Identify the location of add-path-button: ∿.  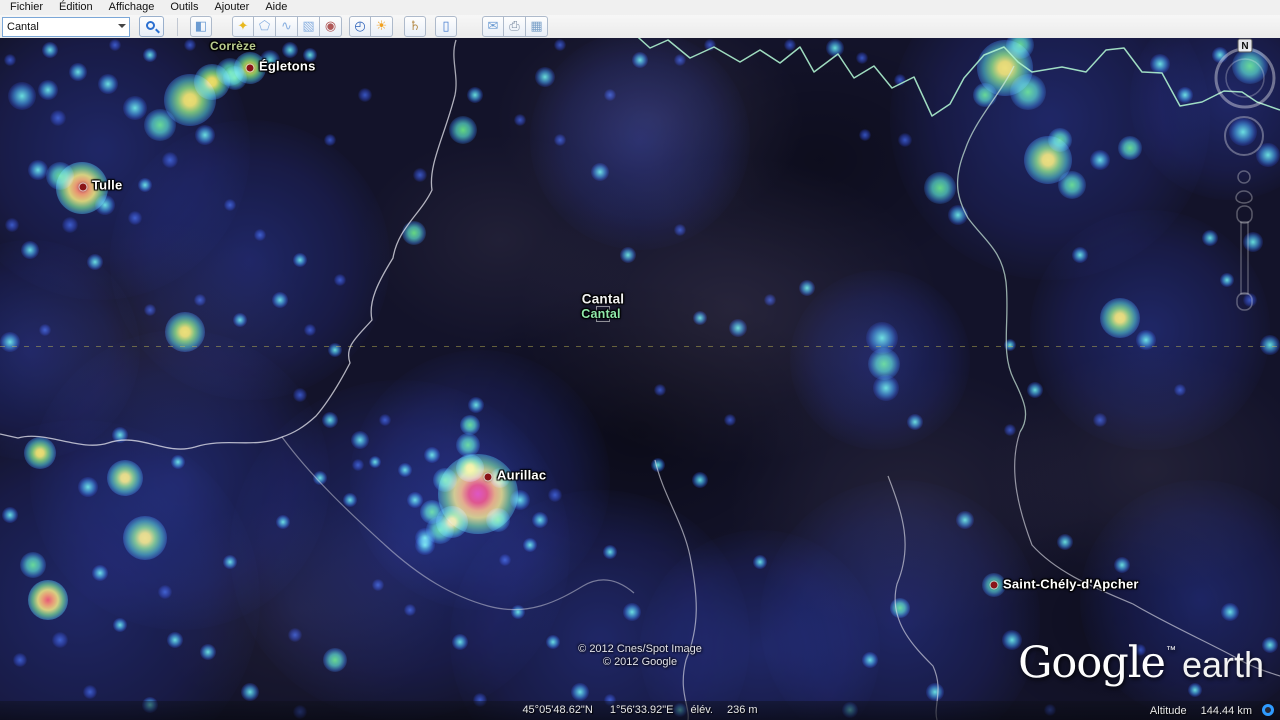
(287, 26).